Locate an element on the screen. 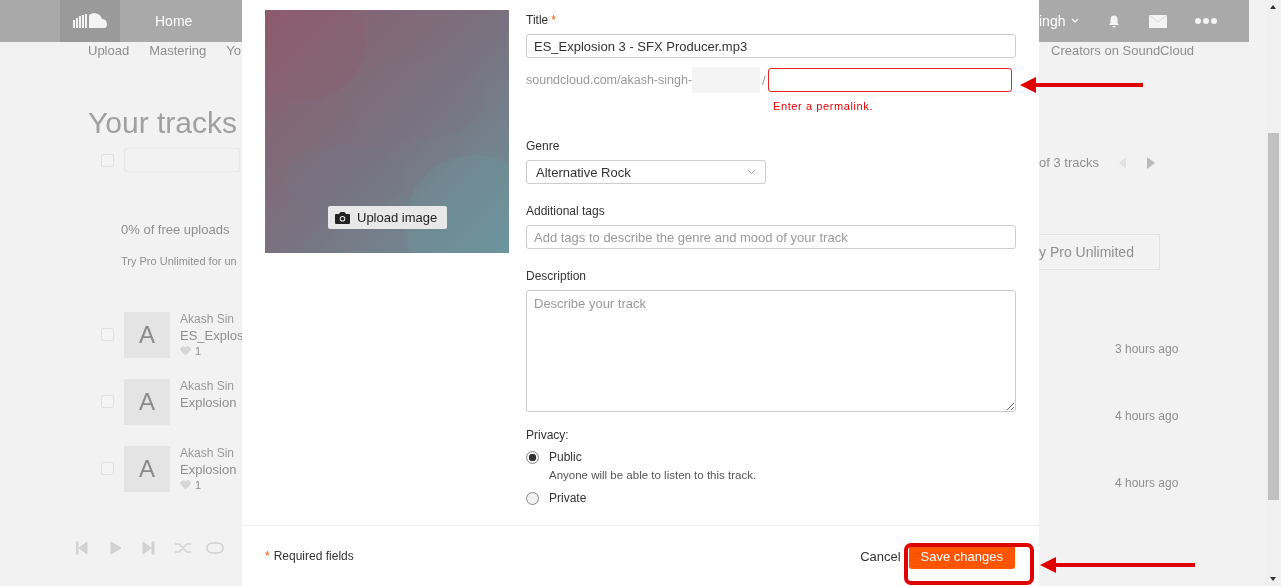  radio-label: Public is located at coordinates (565, 457).